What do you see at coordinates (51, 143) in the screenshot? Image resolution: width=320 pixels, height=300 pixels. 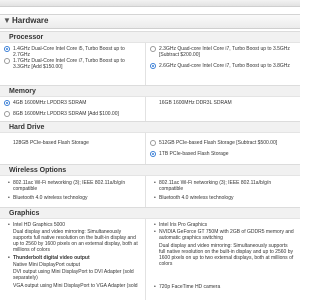 I see `hard-drive-static-128gb: 128GB PCIe-based Flash Storage` at bounding box center [51, 143].